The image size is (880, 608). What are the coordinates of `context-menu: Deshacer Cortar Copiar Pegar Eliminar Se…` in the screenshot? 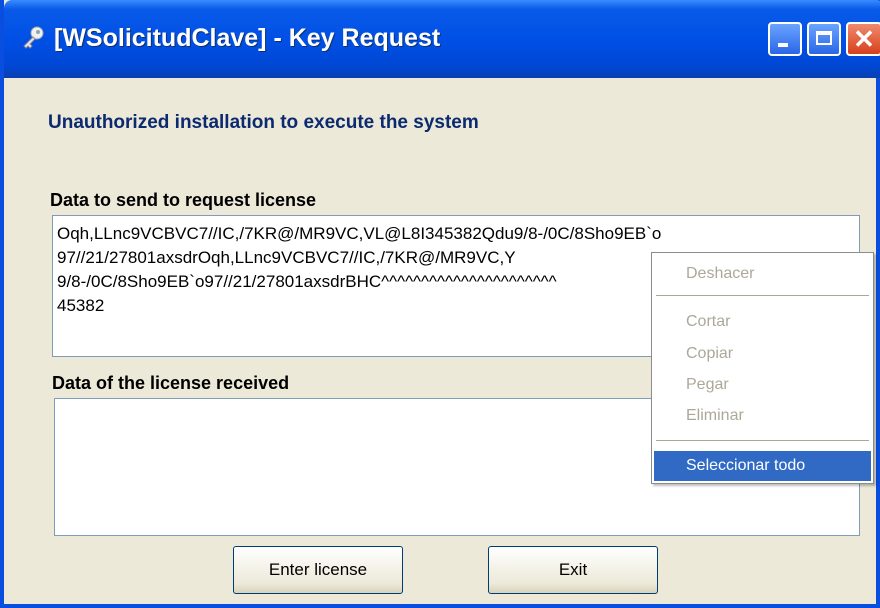 It's located at (762, 368).